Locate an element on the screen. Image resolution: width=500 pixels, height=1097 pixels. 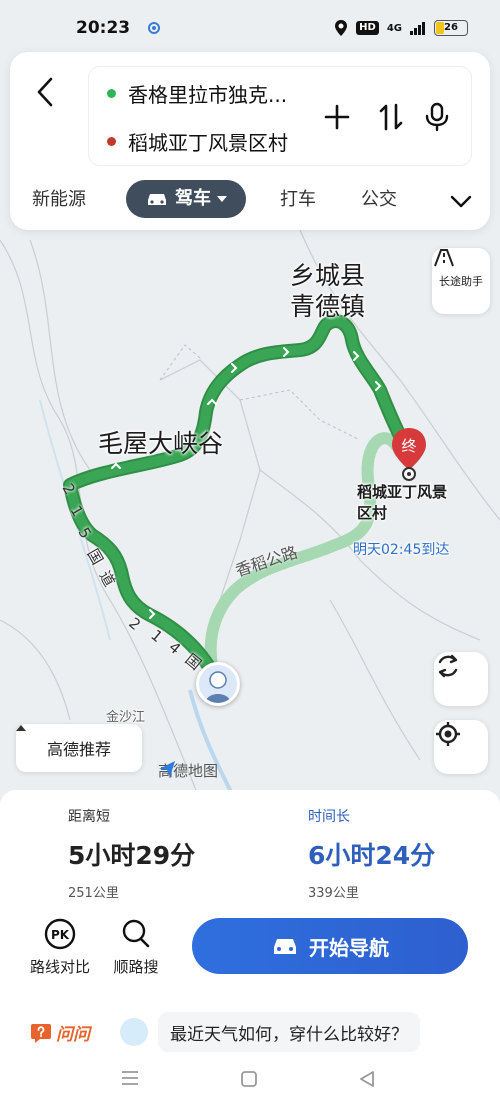
voice-input-button is located at coordinates (437, 117).